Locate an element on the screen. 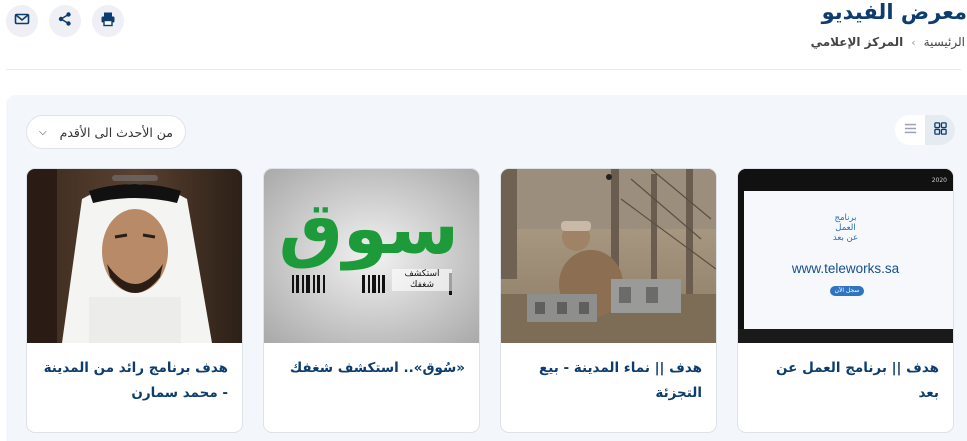  view-toggle is located at coordinates (925, 130).